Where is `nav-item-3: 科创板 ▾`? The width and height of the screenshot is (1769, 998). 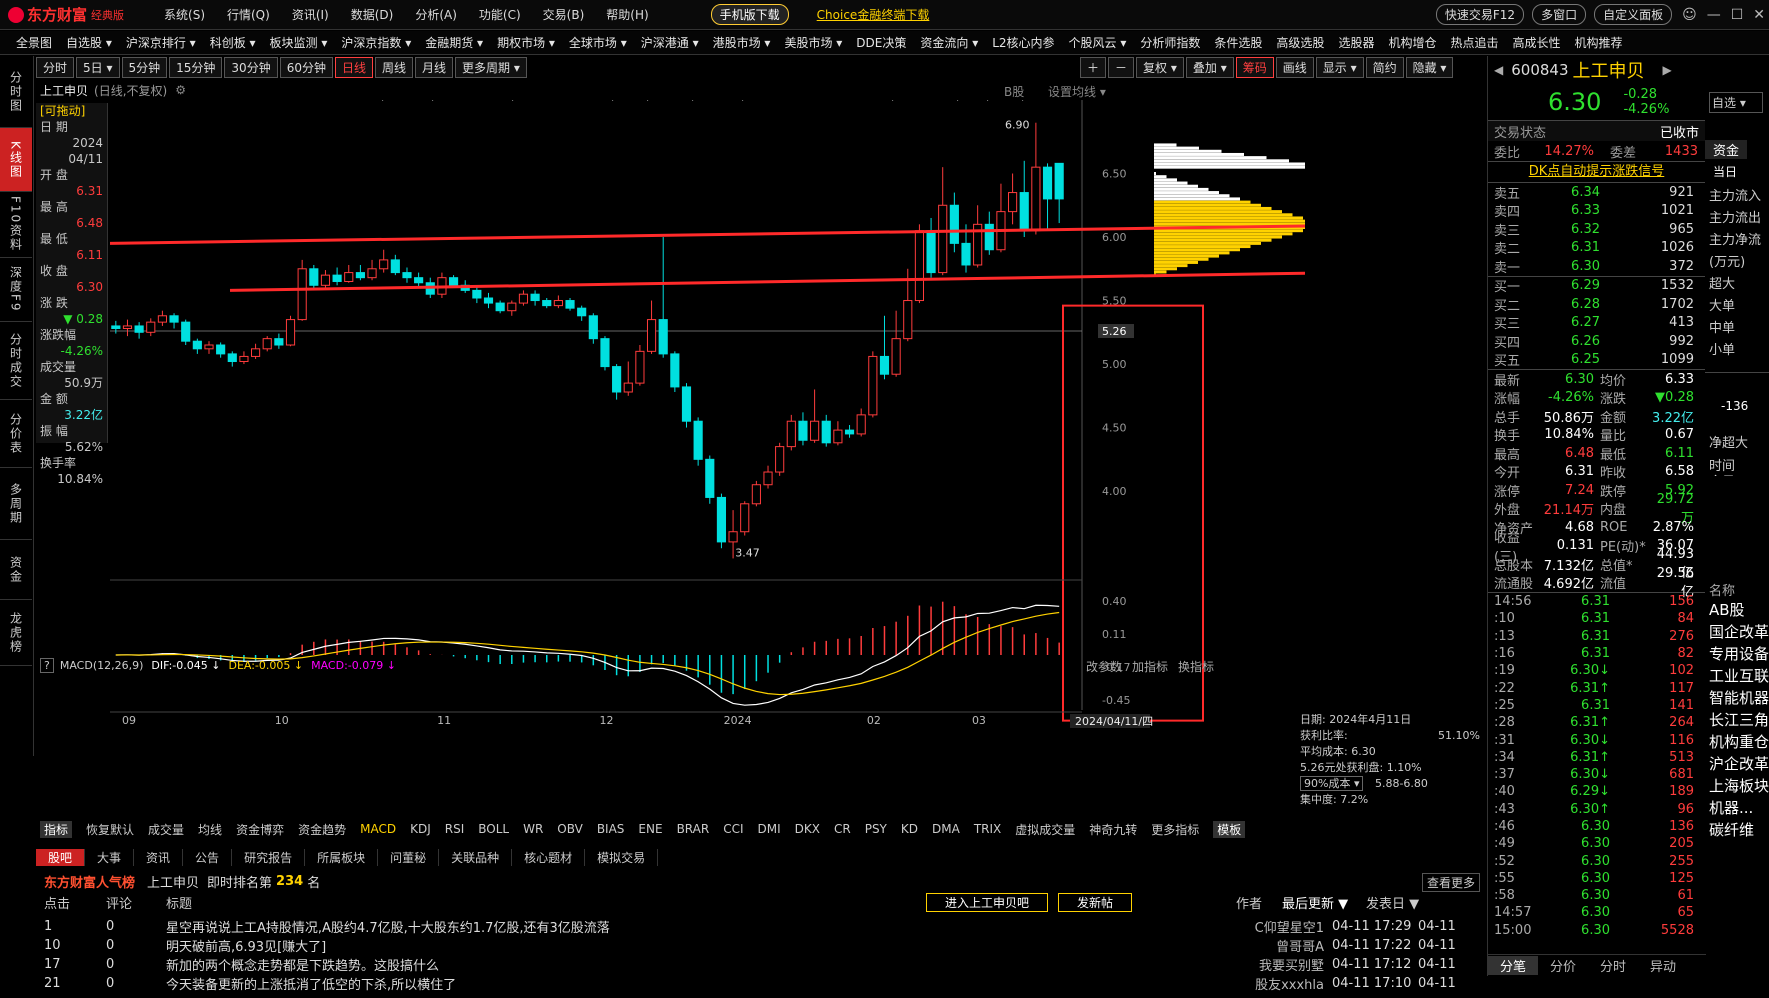
nav-item-3: 科创板 ▾ is located at coordinates (233, 42).